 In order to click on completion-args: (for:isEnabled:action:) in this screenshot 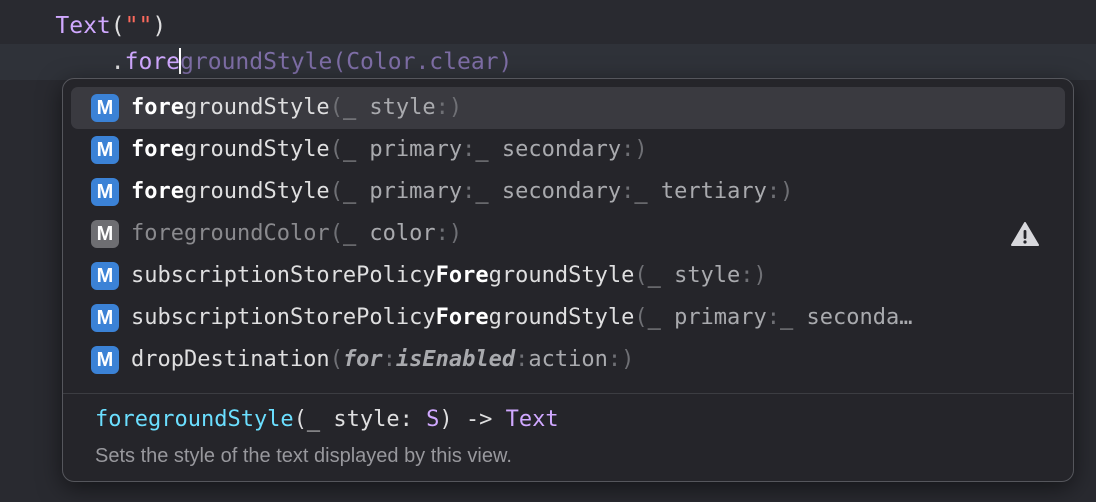, I will do `click(482, 359)`.